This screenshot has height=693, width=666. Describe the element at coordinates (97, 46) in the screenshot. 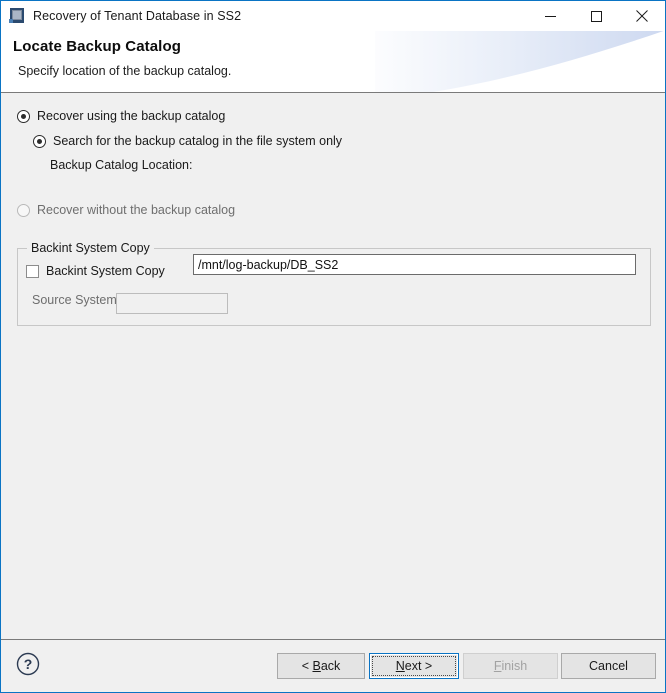

I see `page-title: Locate Backup Catalog` at that location.